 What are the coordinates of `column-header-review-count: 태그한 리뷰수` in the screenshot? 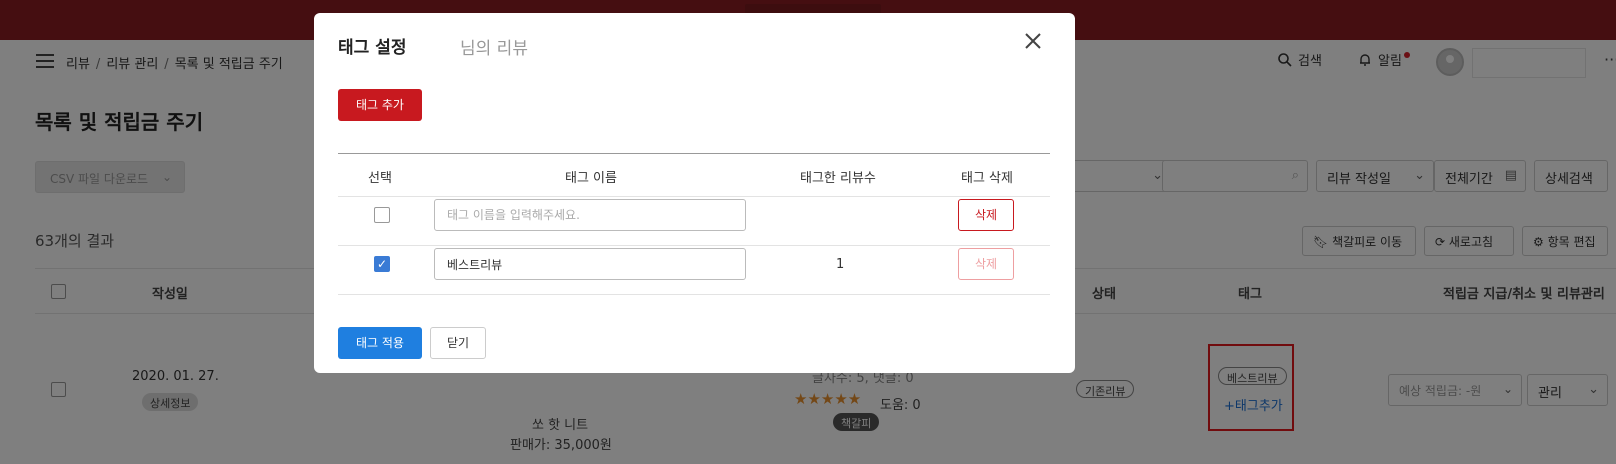 It's located at (838, 178).